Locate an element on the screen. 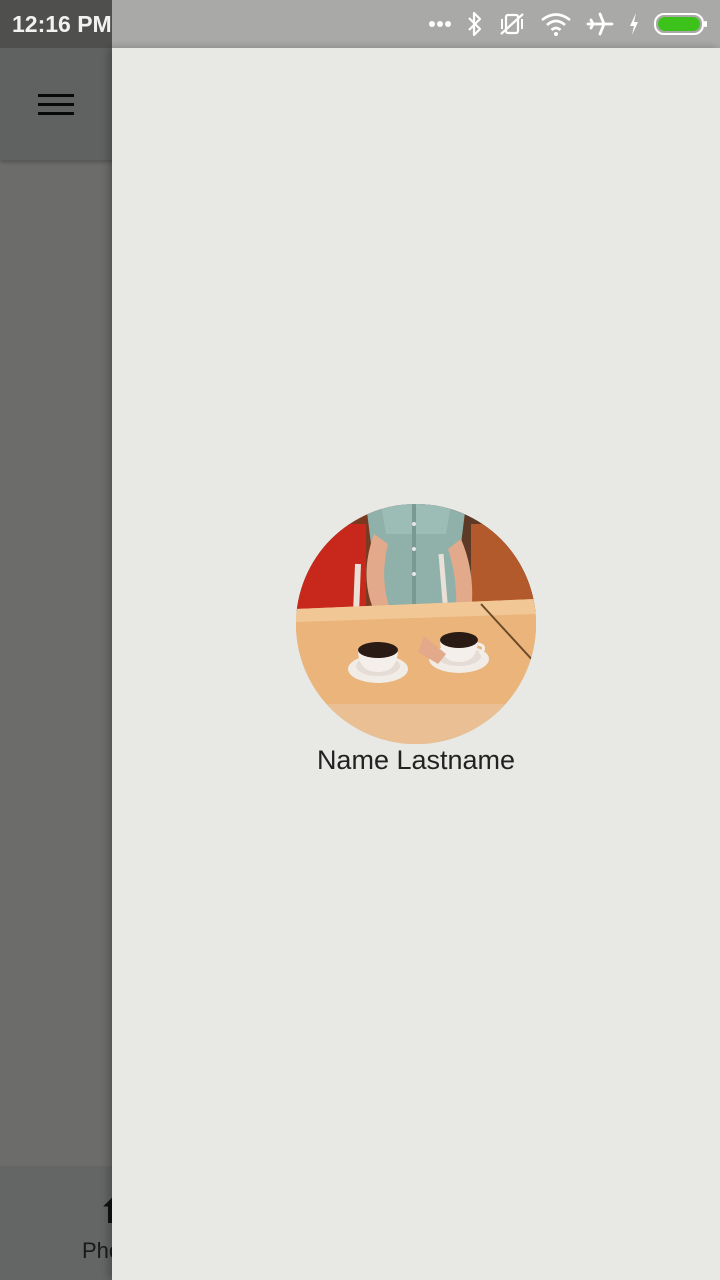 The height and width of the screenshot is (1280, 720). more-dots-icon is located at coordinates (440, 24).